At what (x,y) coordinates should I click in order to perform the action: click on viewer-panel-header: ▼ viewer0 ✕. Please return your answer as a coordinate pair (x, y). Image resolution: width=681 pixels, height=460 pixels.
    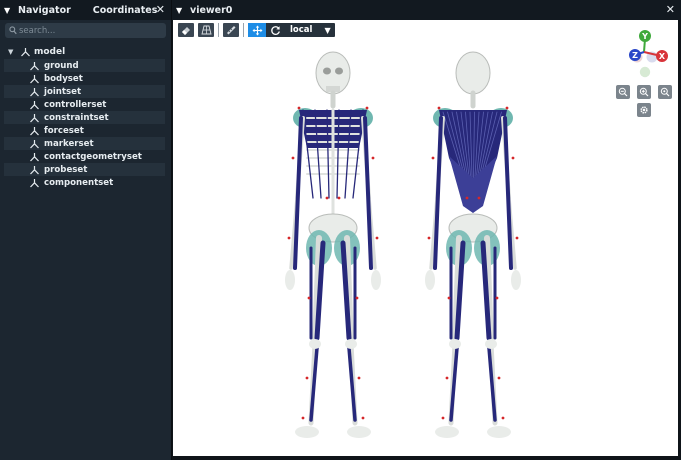
    Looking at the image, I should click on (426, 10).